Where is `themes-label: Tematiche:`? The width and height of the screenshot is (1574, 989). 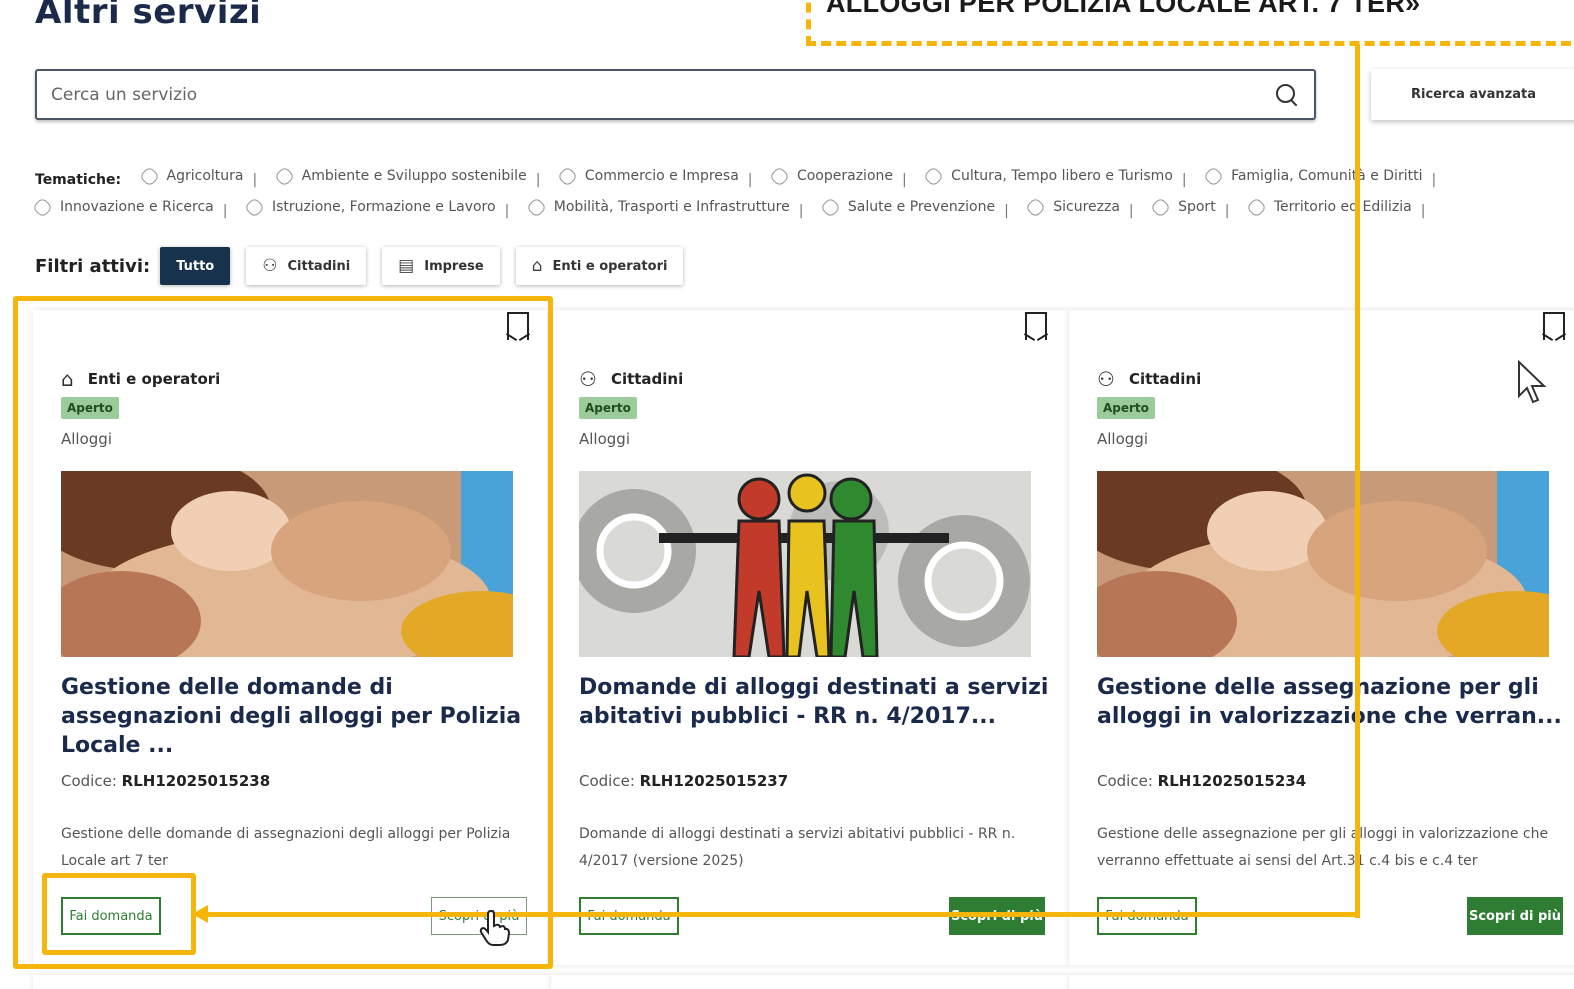
themes-label: Tematiche: is located at coordinates (78, 180).